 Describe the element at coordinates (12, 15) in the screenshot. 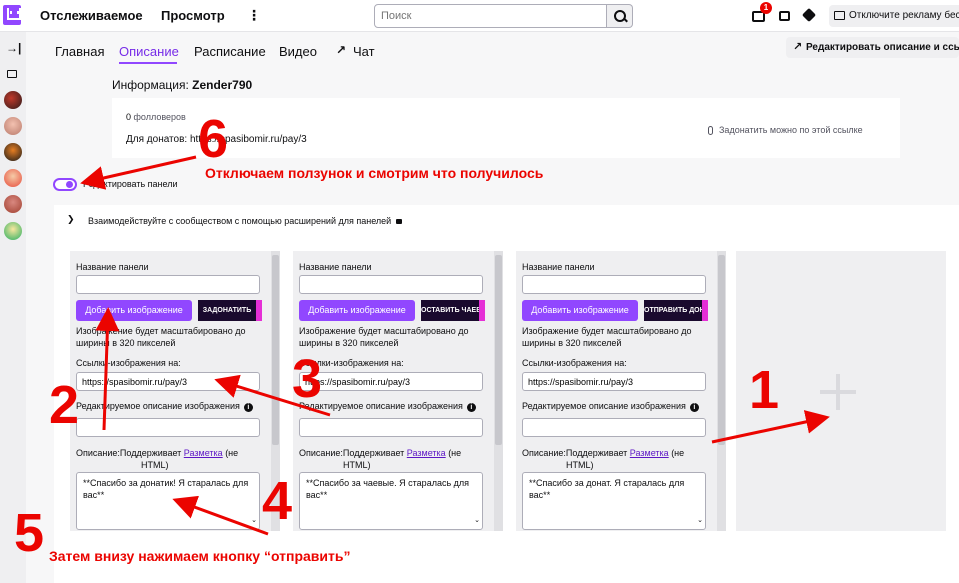

I see `twitch-logo-icon` at that location.